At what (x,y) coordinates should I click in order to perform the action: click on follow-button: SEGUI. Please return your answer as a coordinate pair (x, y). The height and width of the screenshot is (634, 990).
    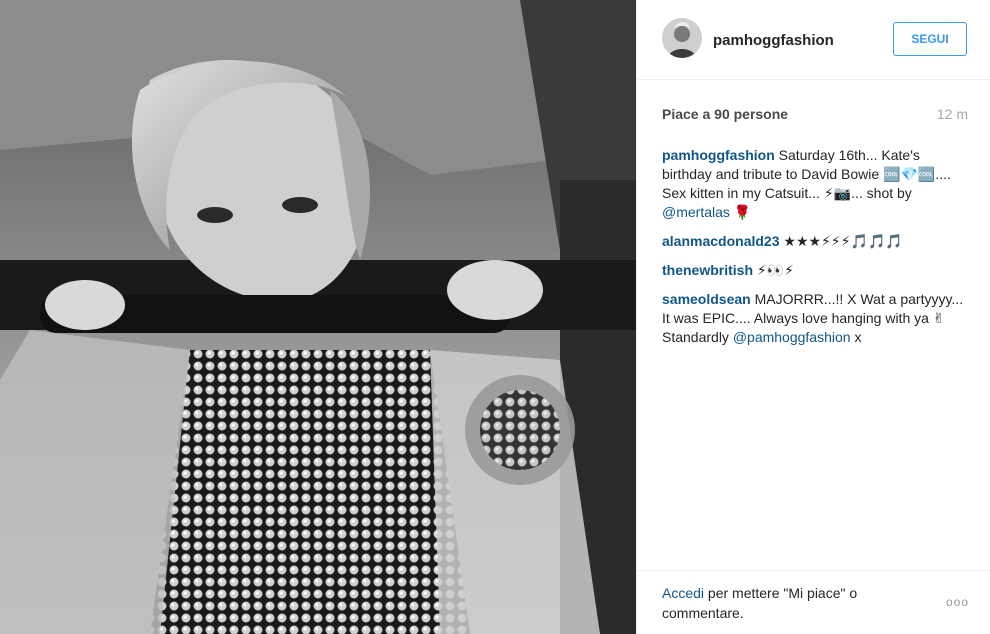
    Looking at the image, I should click on (930, 39).